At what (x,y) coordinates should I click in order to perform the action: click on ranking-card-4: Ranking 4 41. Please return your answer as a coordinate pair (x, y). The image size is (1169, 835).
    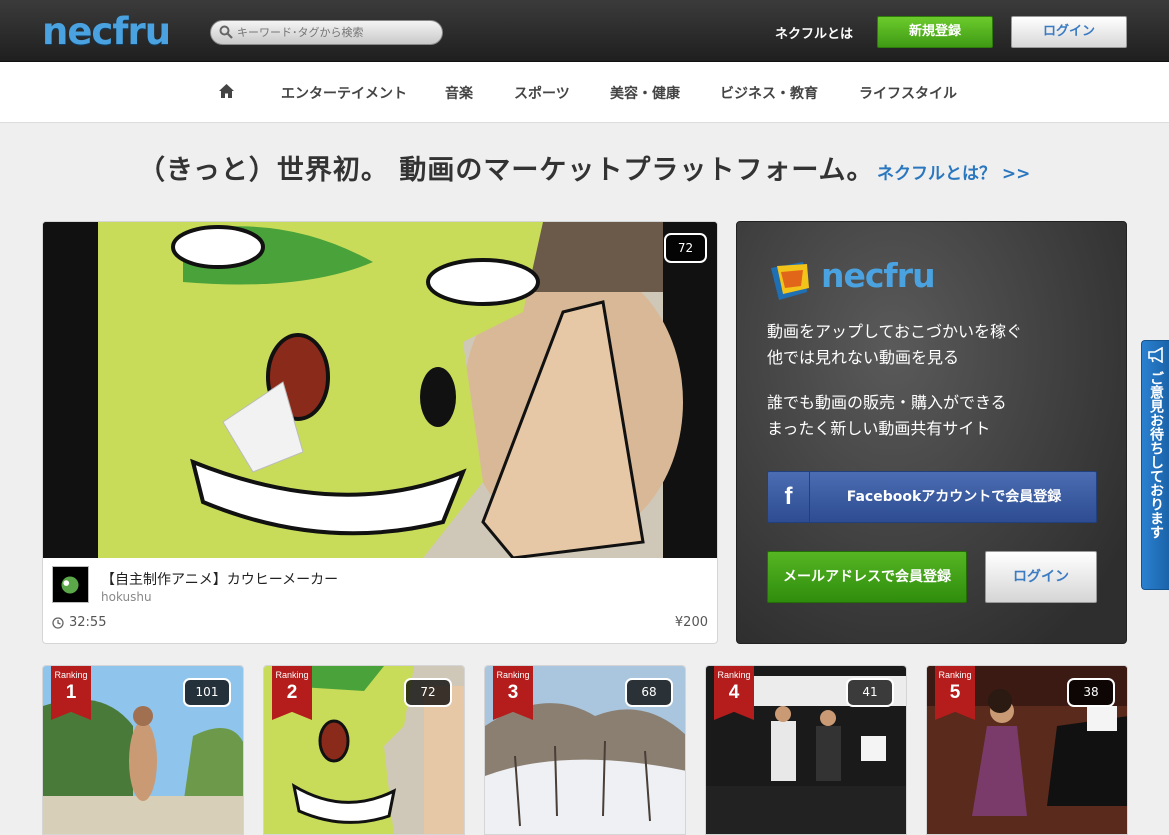
    Looking at the image, I should click on (806, 750).